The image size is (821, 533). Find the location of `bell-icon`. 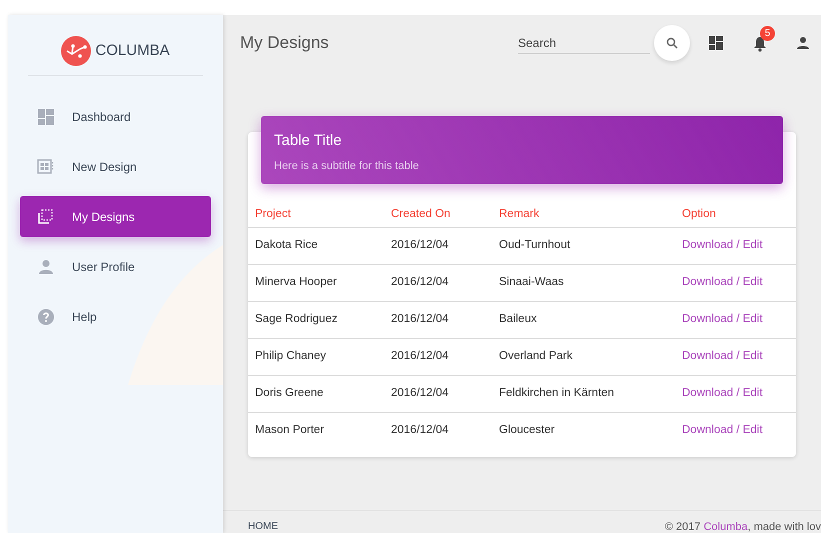

bell-icon is located at coordinates (760, 44).